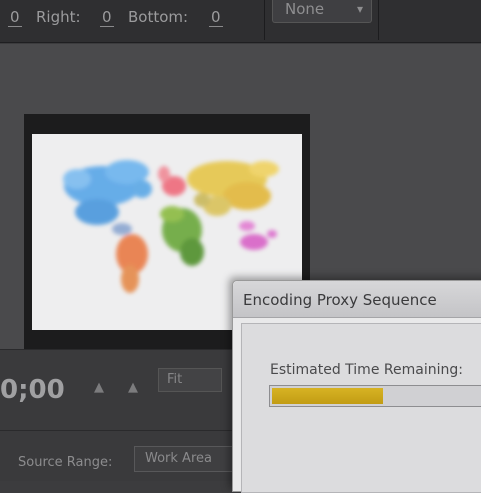  I want to click on crop-top-value: 0, so click(15, 17).